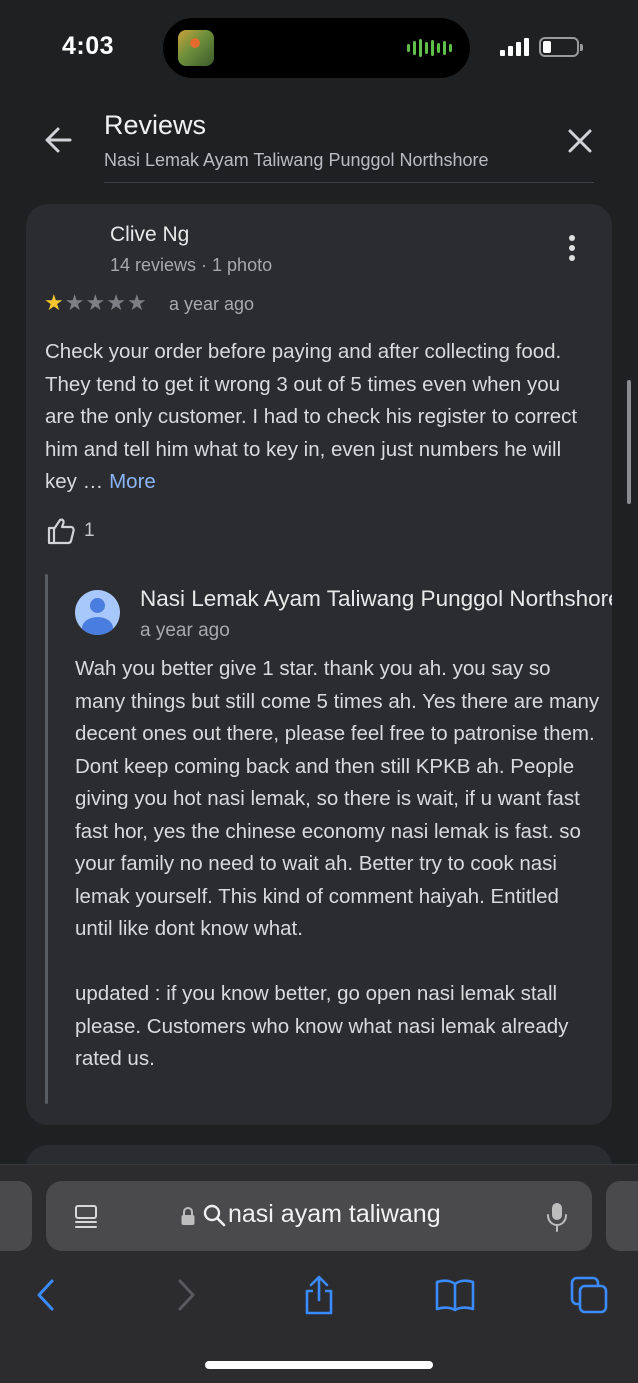 The image size is (638, 1383). I want to click on star-rating: ★ ★ ★ ★ ★, so click(95, 303).